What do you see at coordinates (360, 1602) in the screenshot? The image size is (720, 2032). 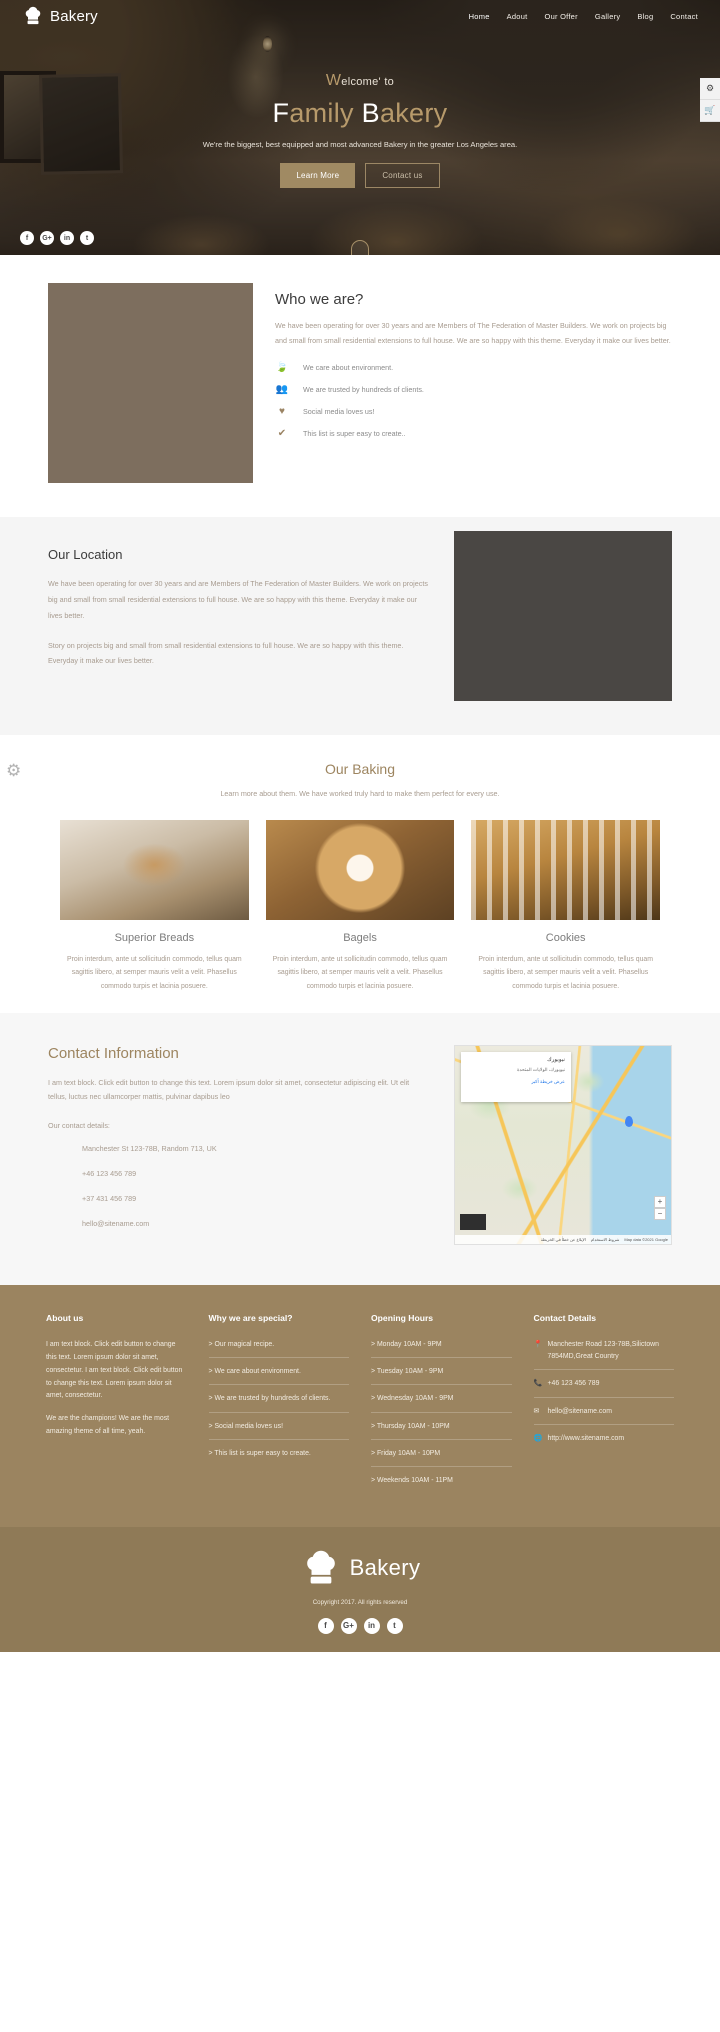 I see `copyright-text: Copyright 2017. All rights reserved` at bounding box center [360, 1602].